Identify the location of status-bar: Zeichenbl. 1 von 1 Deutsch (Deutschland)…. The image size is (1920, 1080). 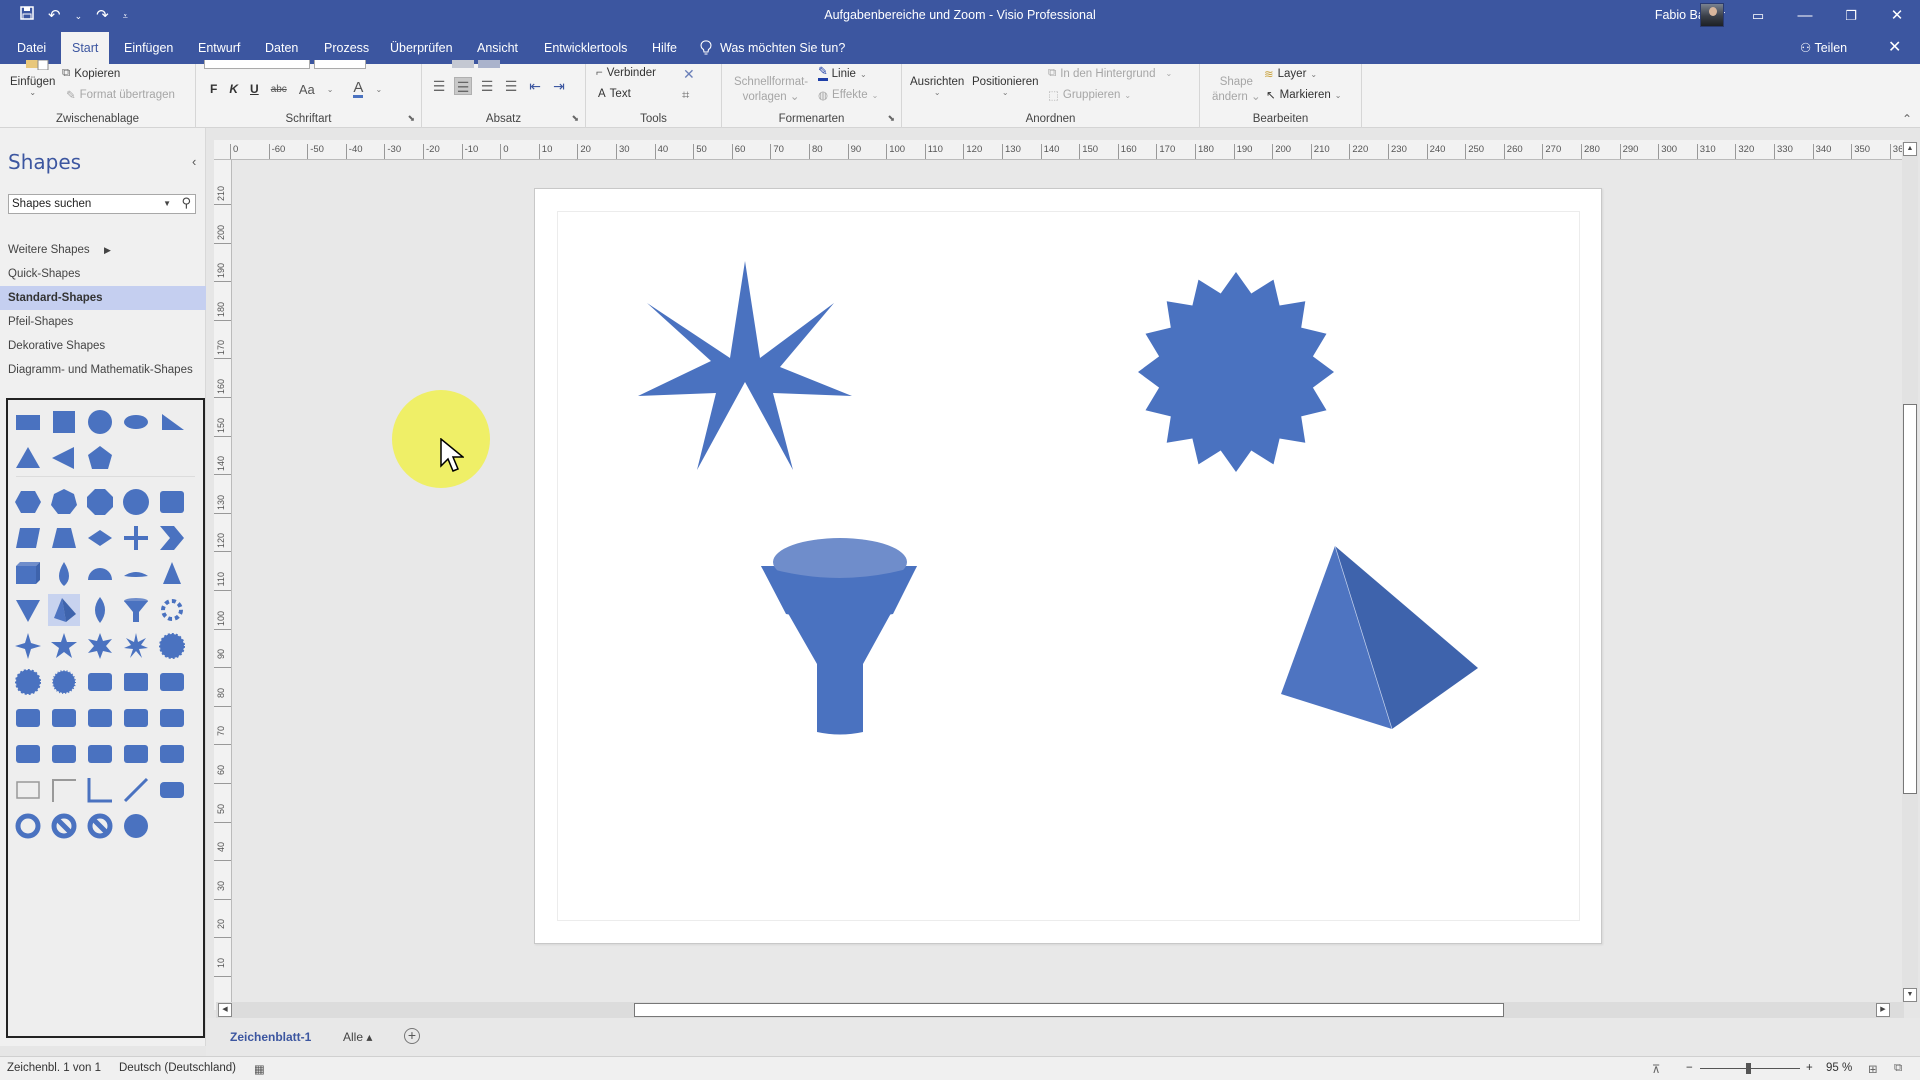
(960, 1068).